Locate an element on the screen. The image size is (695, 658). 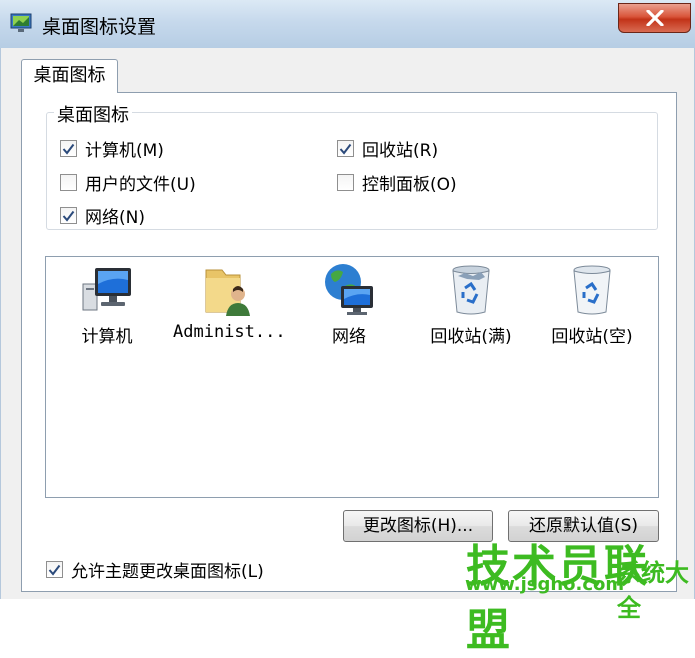
checkbox-label: 网络(N) is located at coordinates (115, 218).